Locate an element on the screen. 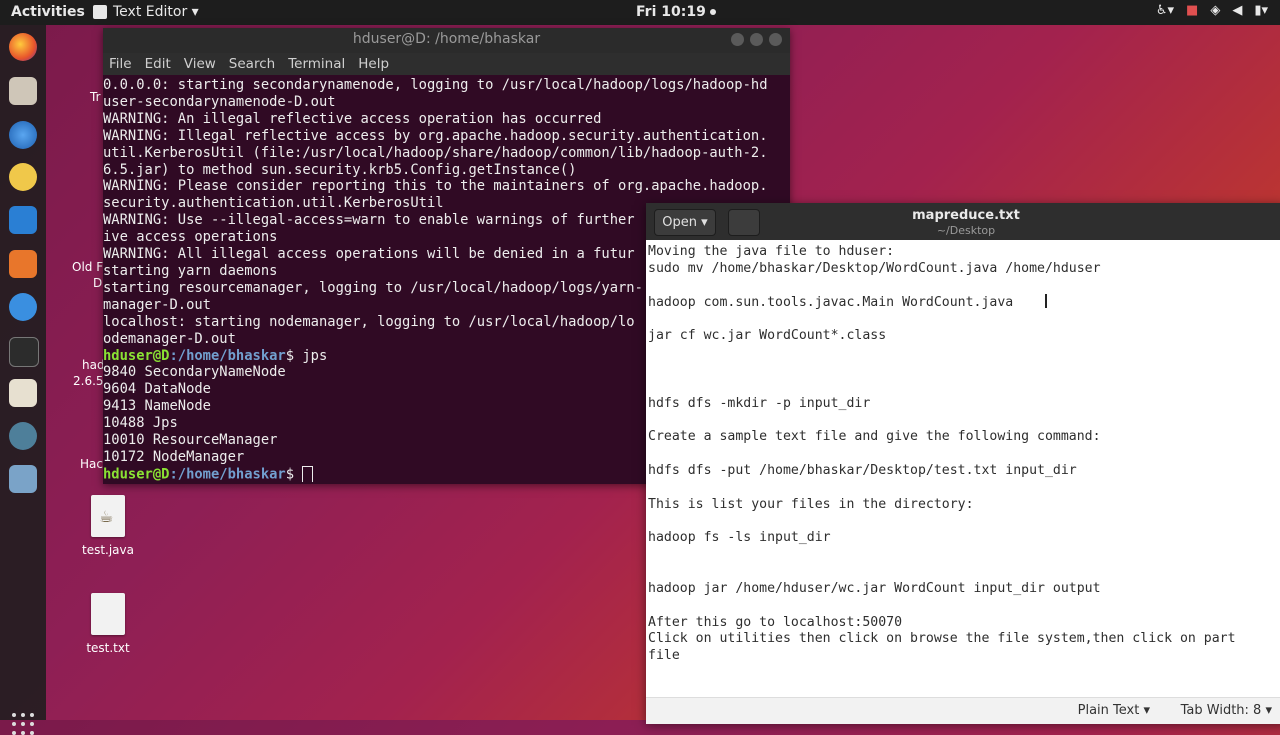 The width and height of the screenshot is (1280, 735). app-menu: Text Editor ▾ is located at coordinates (146, 12).